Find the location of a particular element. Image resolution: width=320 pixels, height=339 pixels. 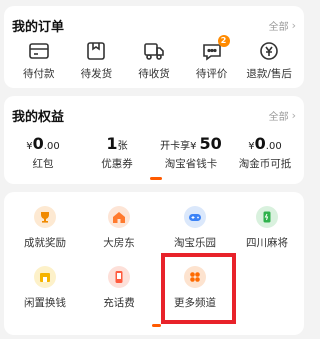

phone-icon is located at coordinates (119, 277).